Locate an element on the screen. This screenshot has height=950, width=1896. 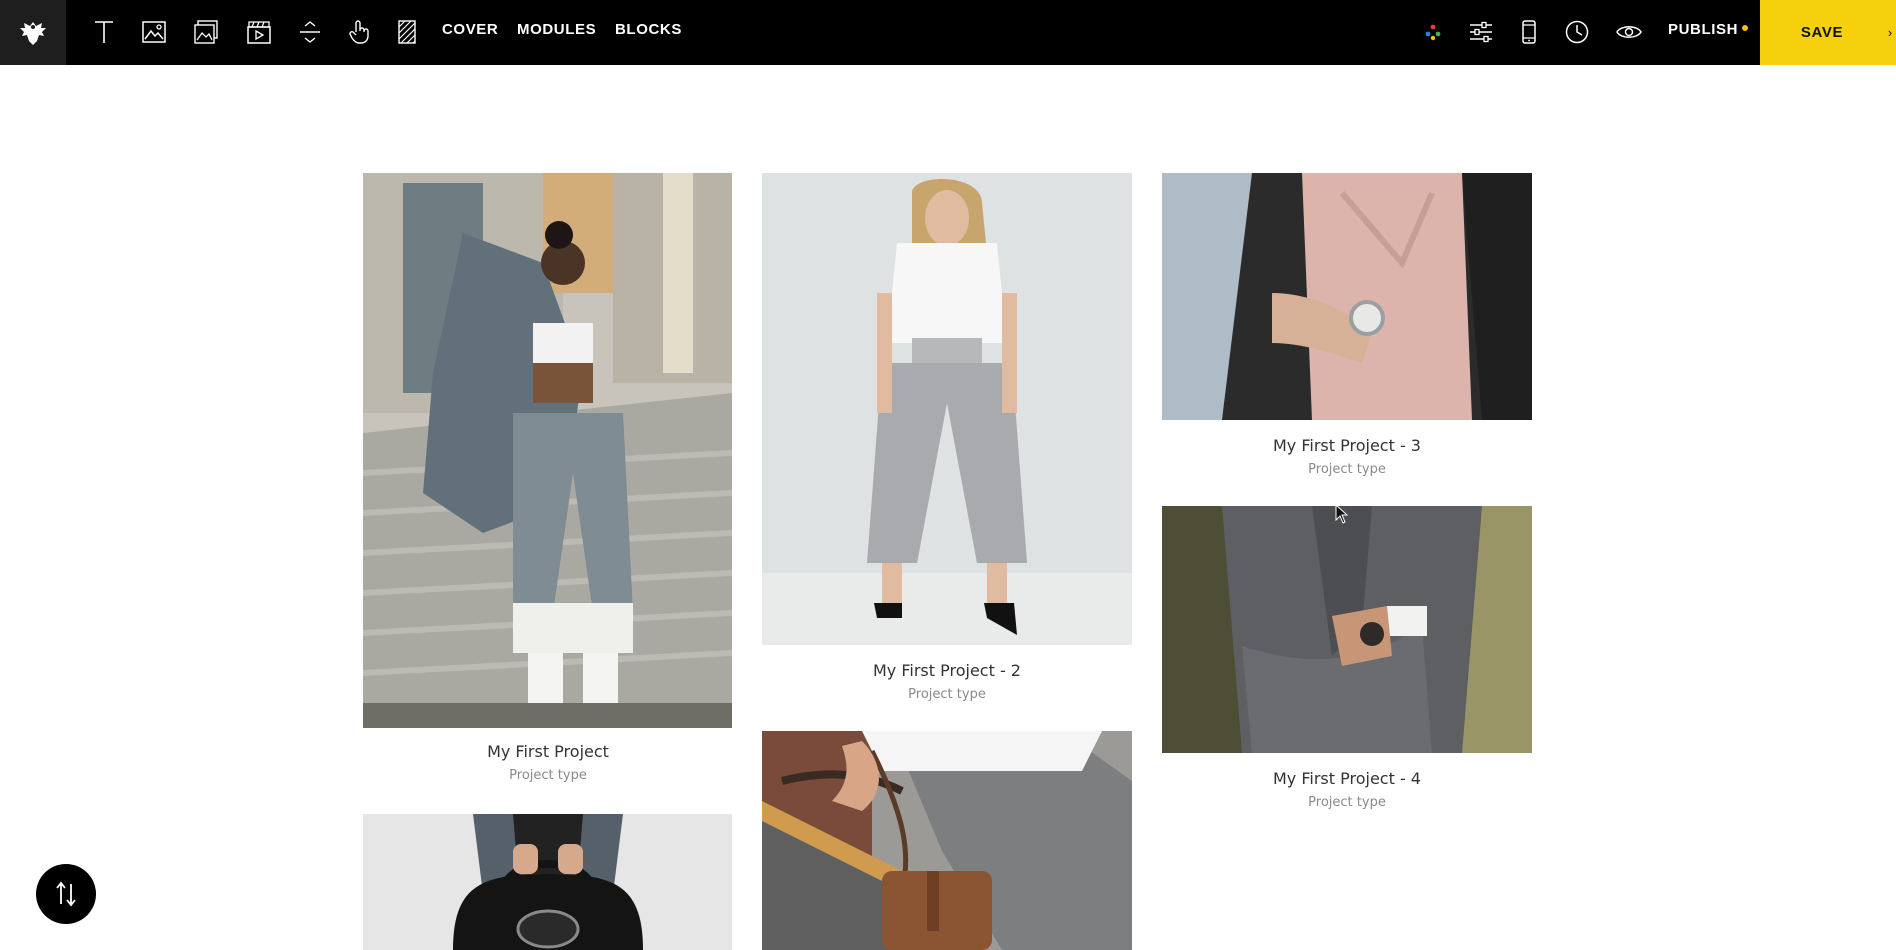
video-icon is located at coordinates (259, 32).